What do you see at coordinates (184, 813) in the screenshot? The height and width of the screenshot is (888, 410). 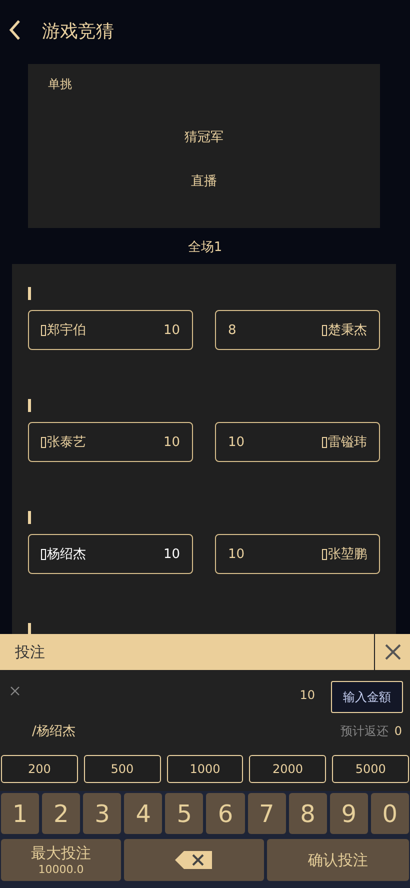 I see `digit-key: 5` at bounding box center [184, 813].